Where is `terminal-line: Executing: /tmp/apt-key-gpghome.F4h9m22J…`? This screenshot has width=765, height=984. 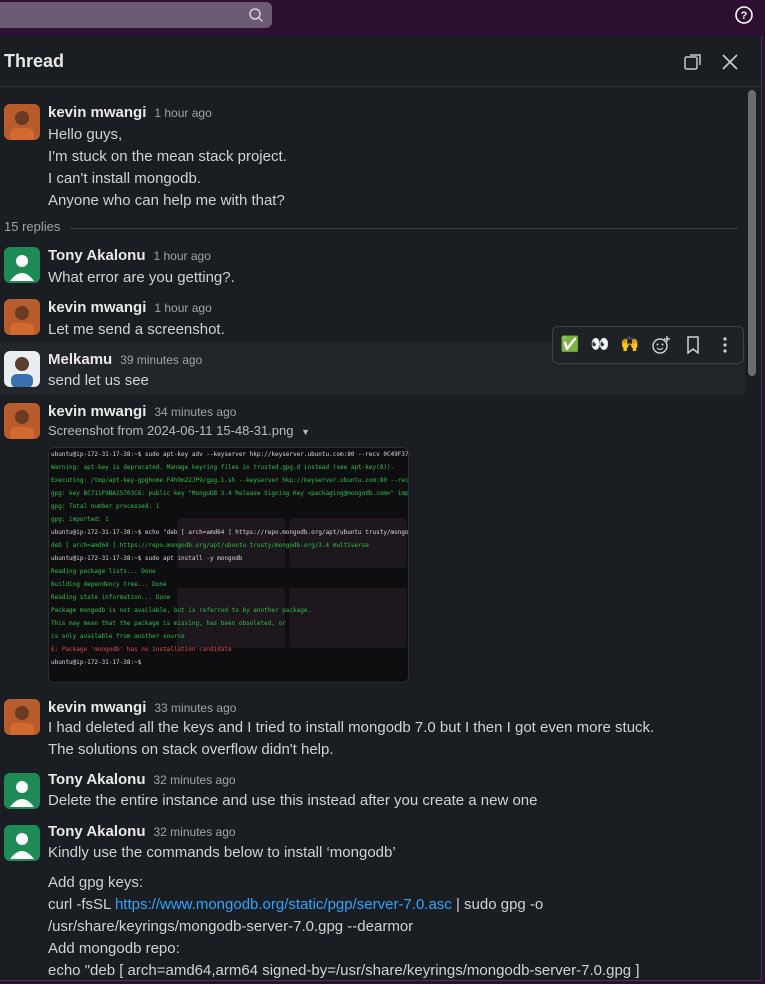
terminal-line: Executing: /tmp/apt-key-gpghome.F4h9m22J… is located at coordinates (230, 480).